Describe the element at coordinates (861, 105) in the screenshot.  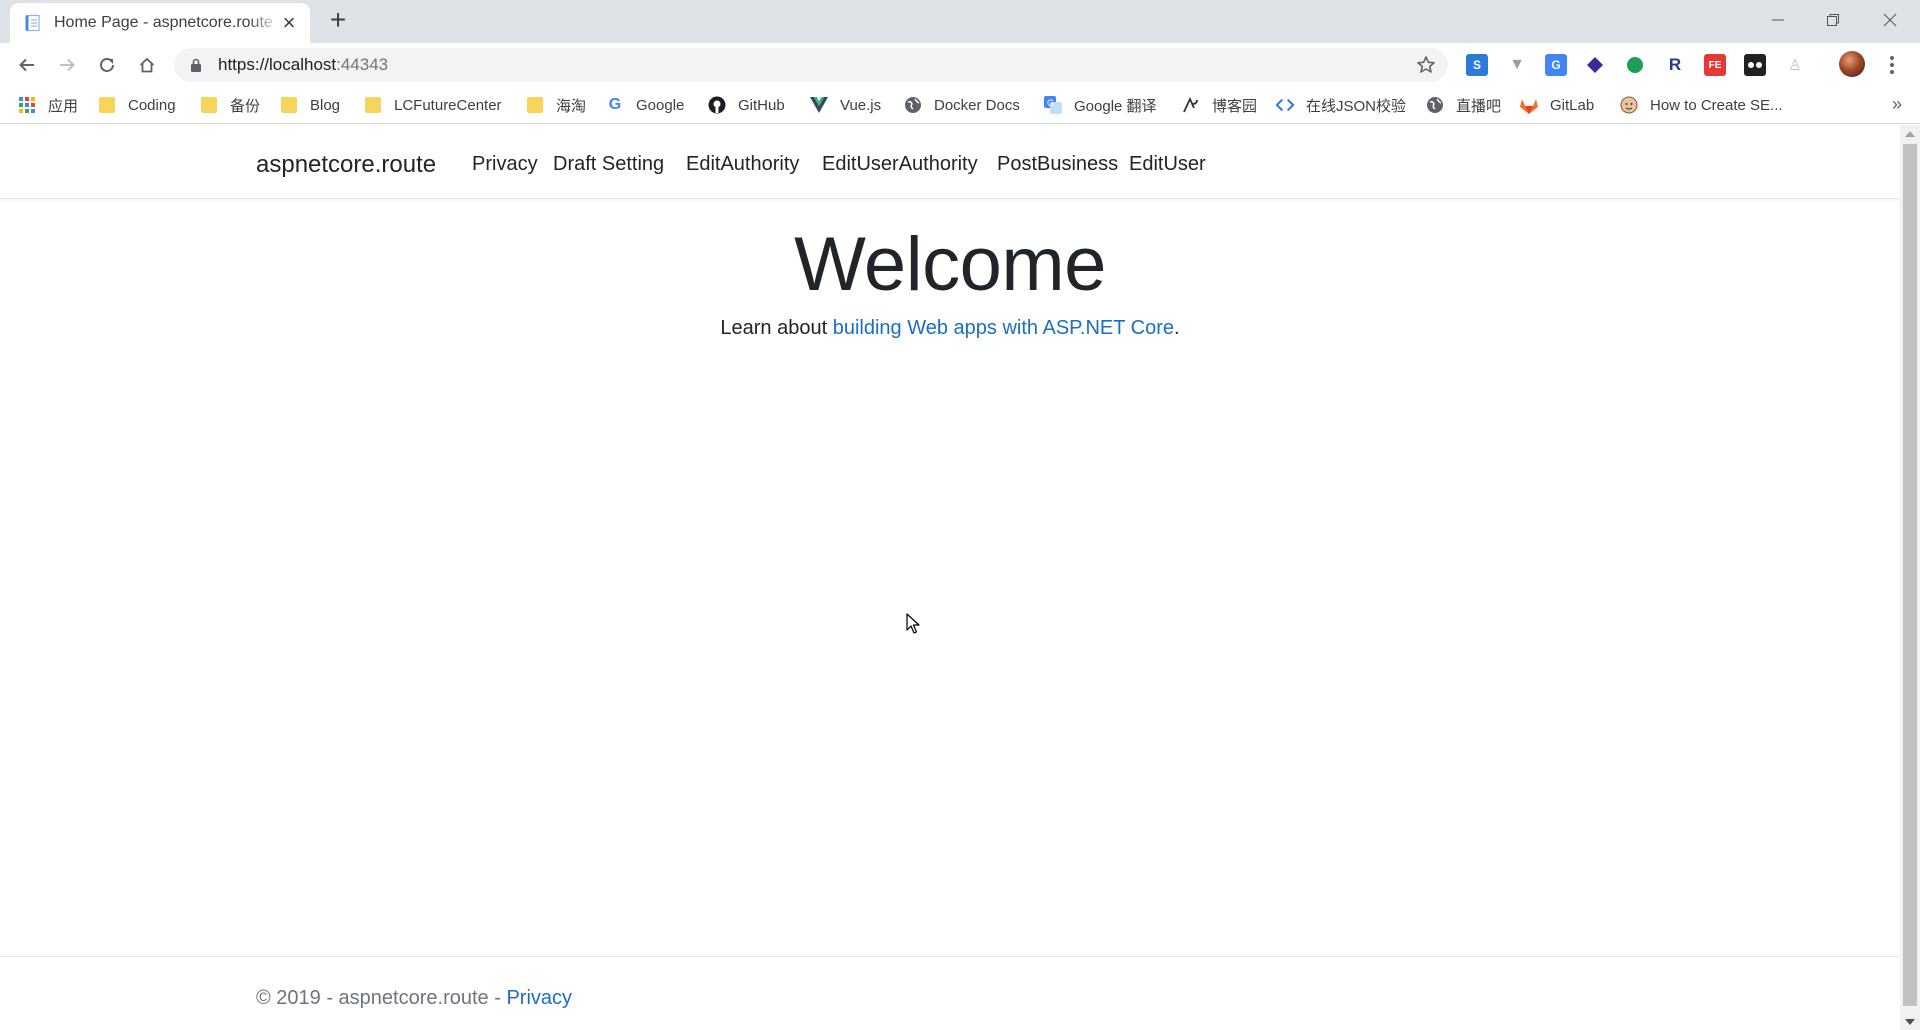
I see `bookmark-label: Vue.js` at that location.